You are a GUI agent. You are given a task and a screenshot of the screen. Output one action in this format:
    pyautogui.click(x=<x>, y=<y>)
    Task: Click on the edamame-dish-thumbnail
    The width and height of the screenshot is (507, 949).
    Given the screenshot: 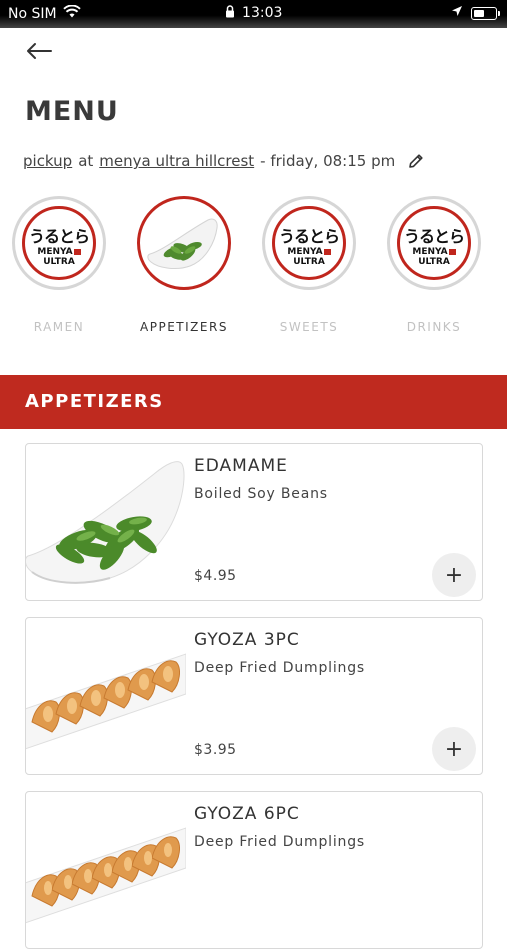 What is the action you would take?
    pyautogui.click(x=182, y=244)
    